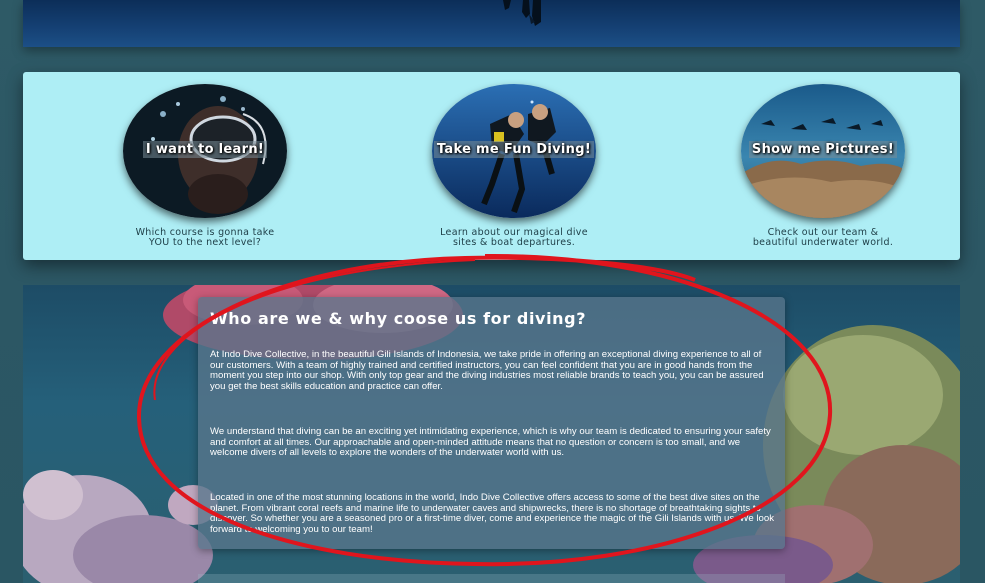 The image size is (985, 583). What do you see at coordinates (514, 149) in the screenshot?
I see `card-fun-diving-title: Take me Fun Diving!` at bounding box center [514, 149].